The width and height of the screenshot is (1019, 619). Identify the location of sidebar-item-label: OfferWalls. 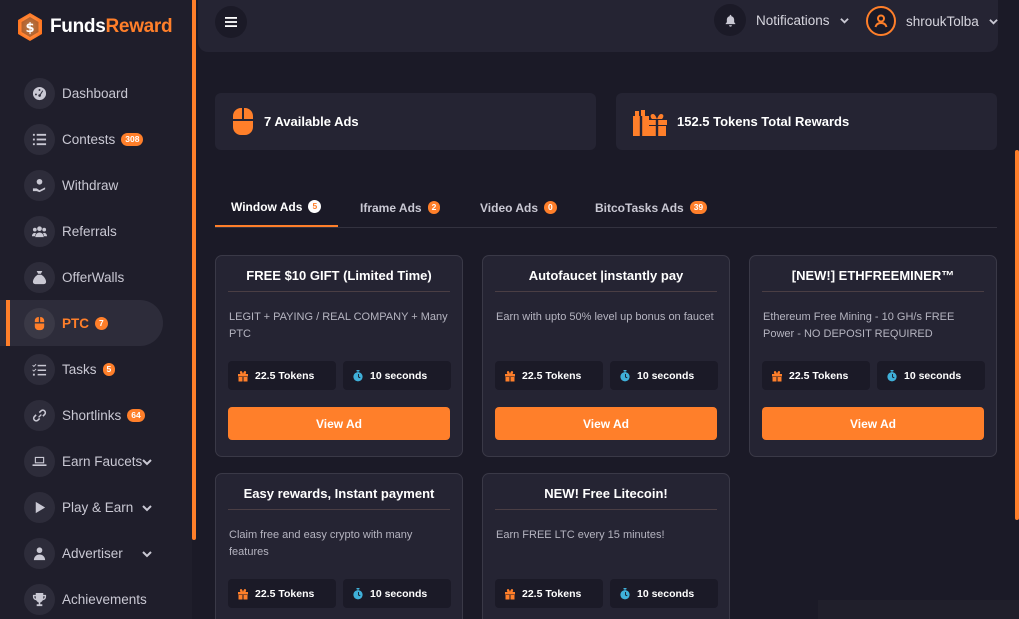
(93, 277).